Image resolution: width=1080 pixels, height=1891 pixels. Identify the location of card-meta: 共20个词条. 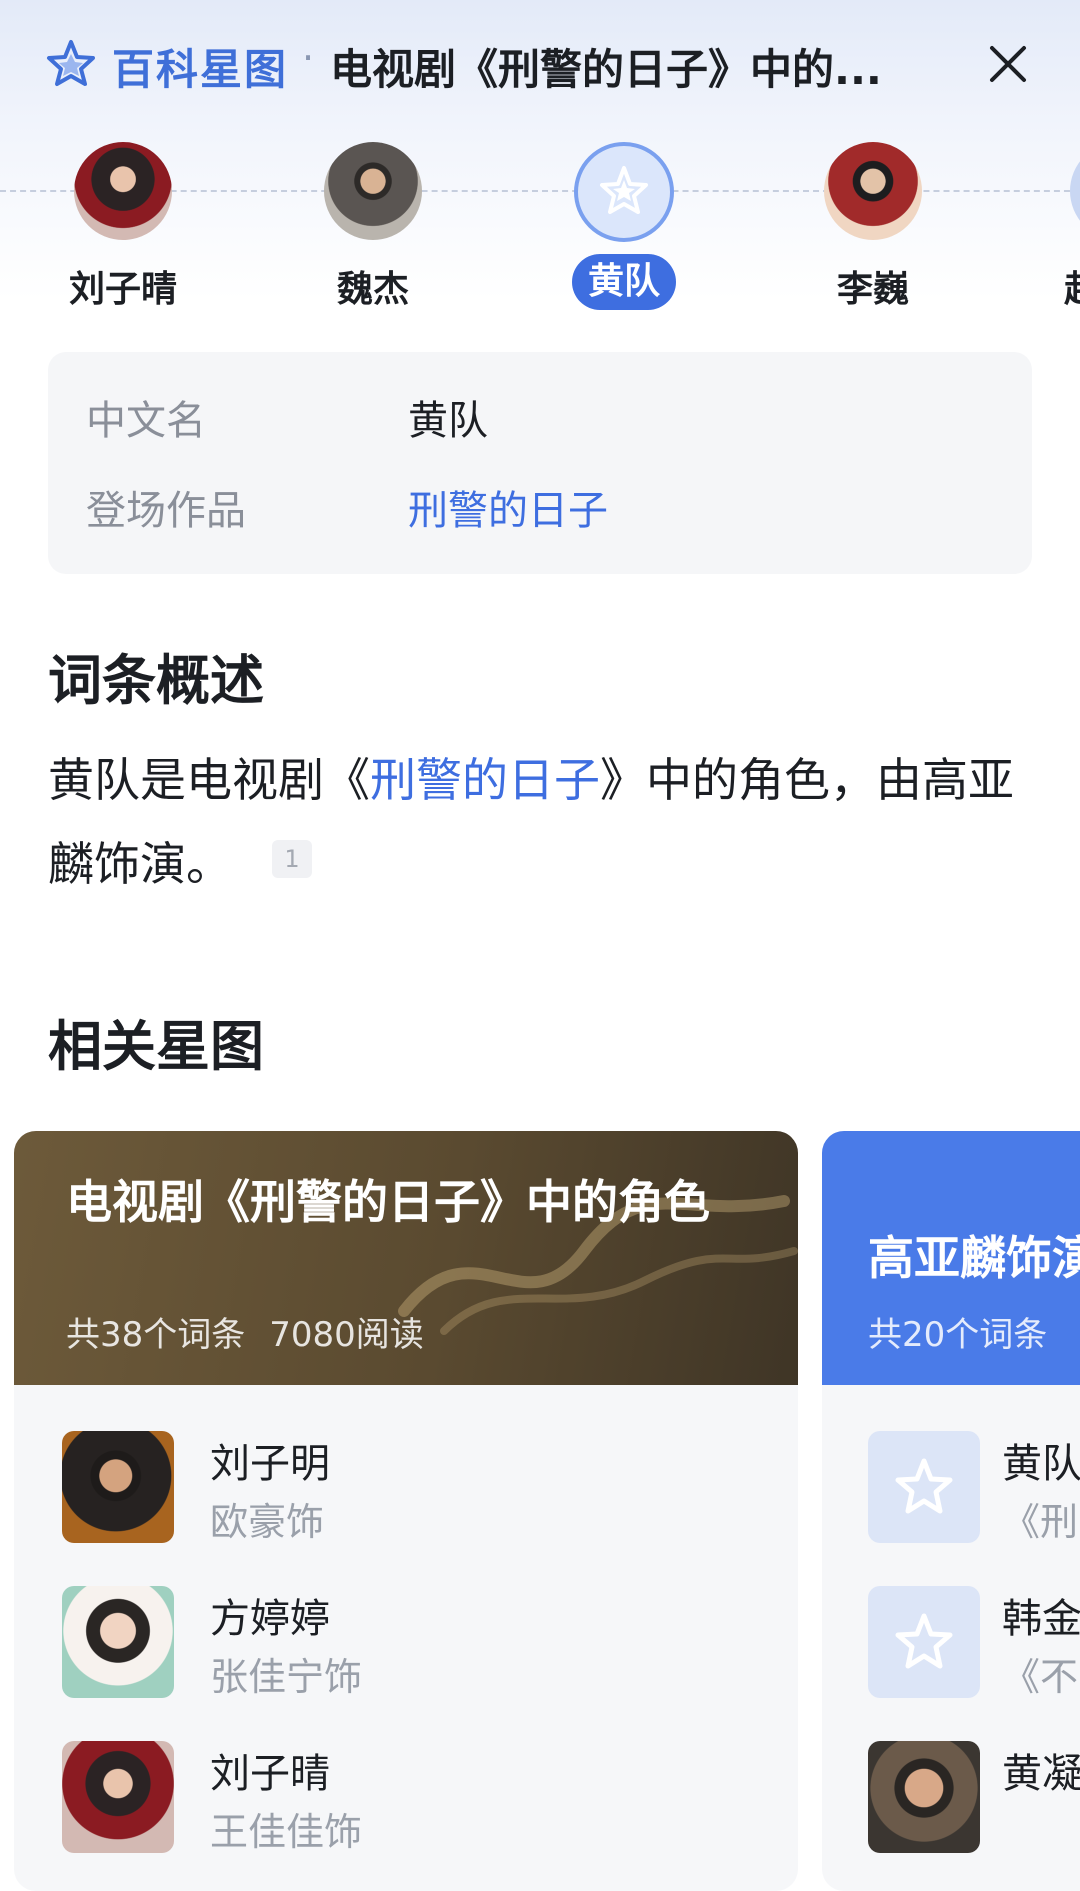
(957, 1331).